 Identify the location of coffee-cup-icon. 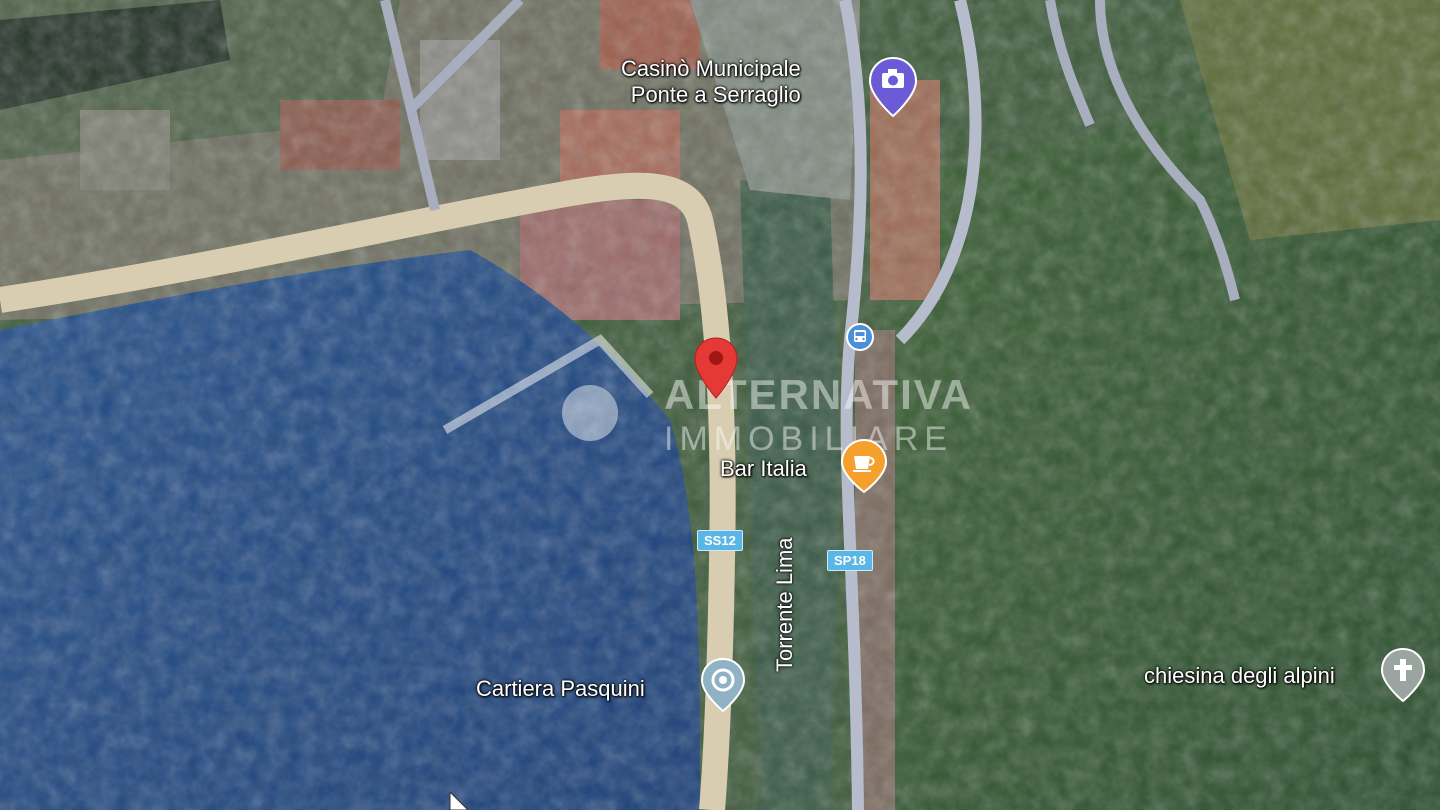
(864, 466).